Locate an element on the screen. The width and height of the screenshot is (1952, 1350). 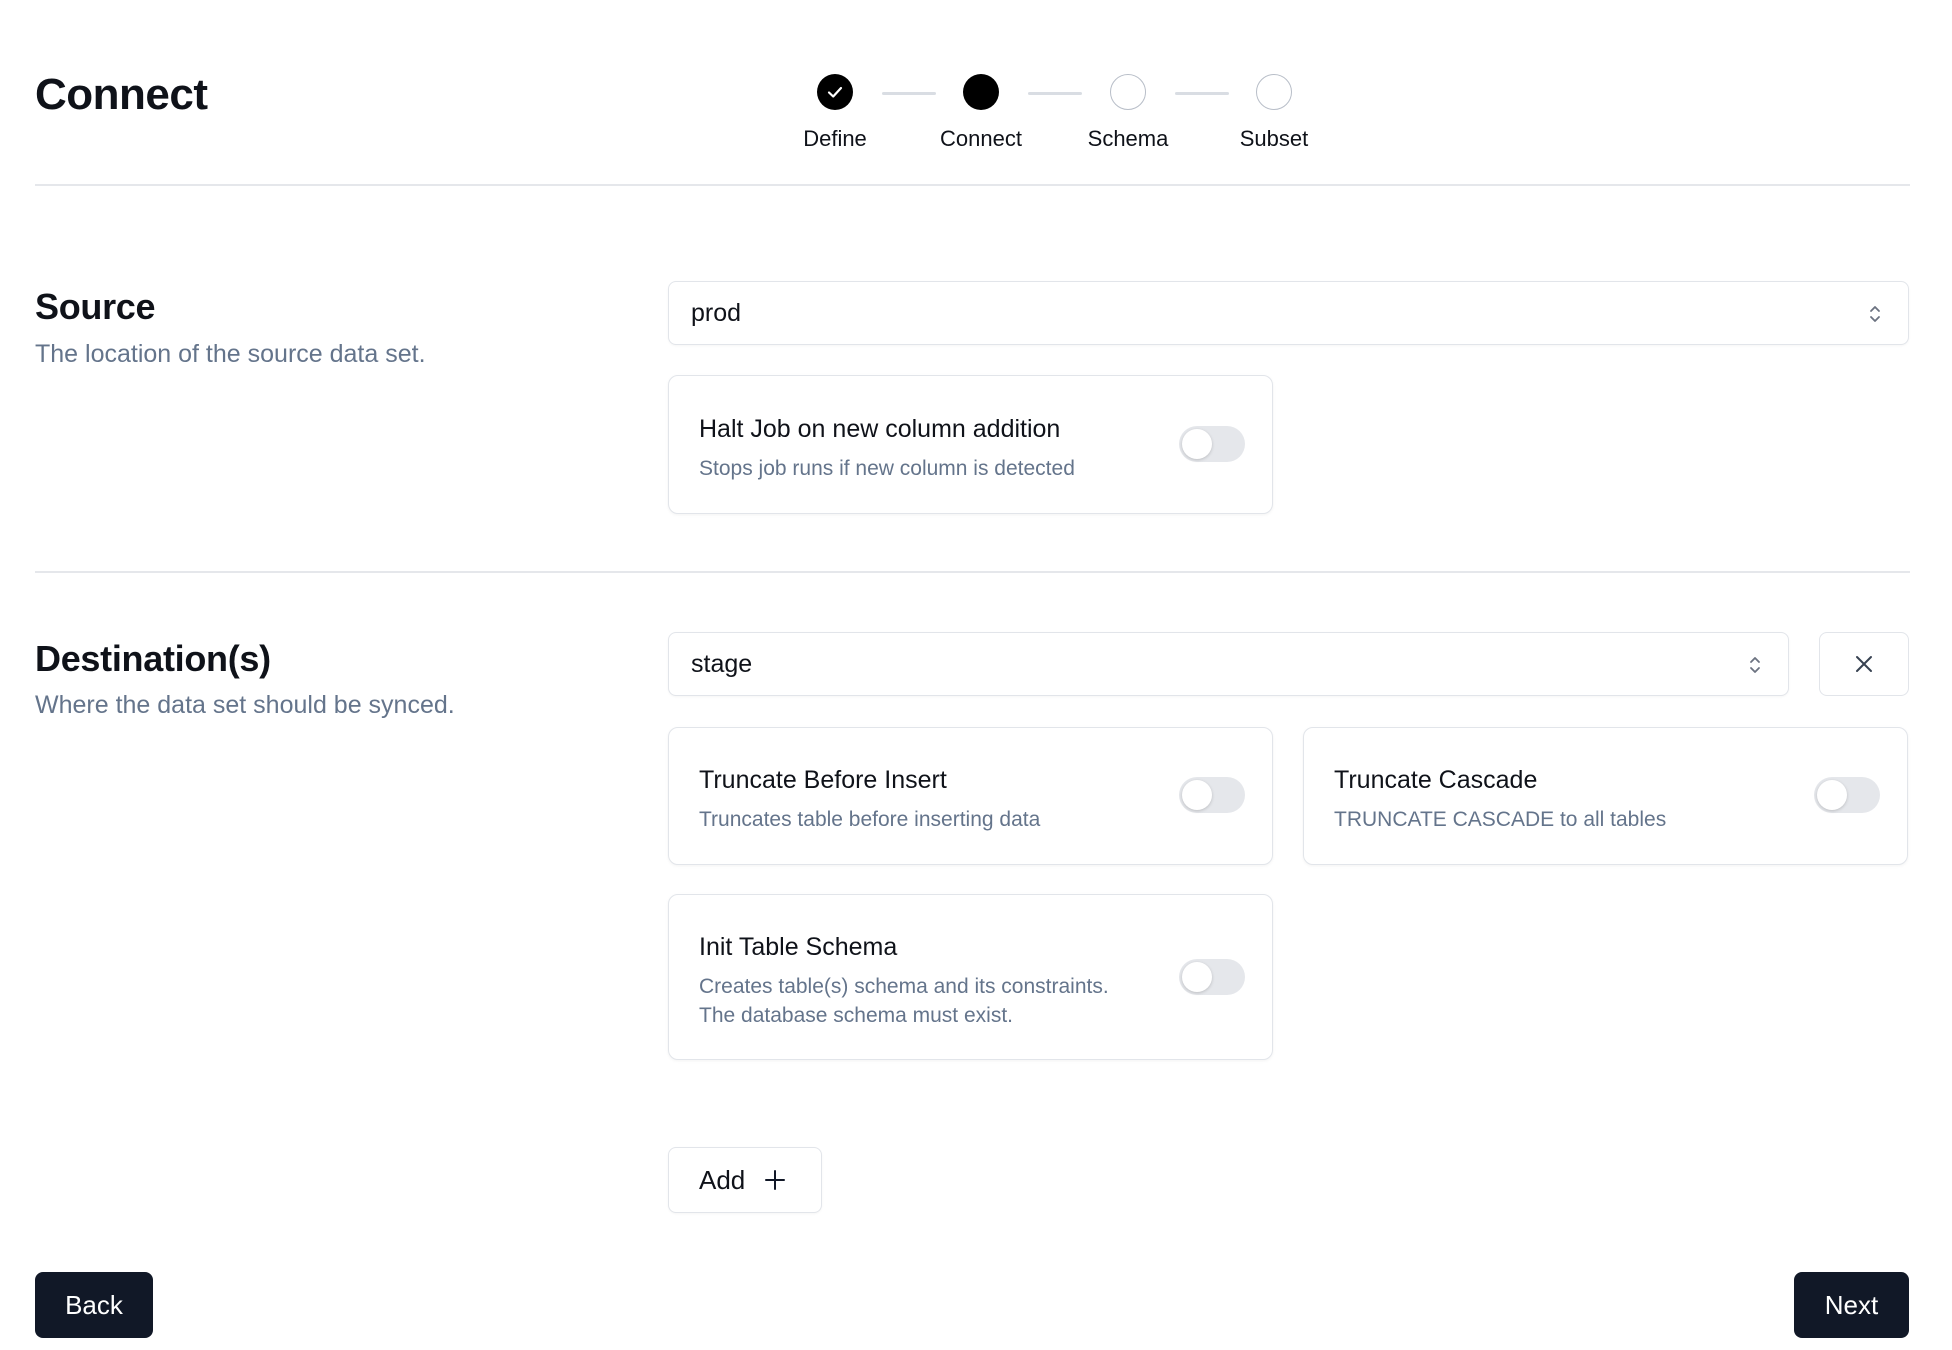
add-button-label: Add is located at coordinates (722, 1179).